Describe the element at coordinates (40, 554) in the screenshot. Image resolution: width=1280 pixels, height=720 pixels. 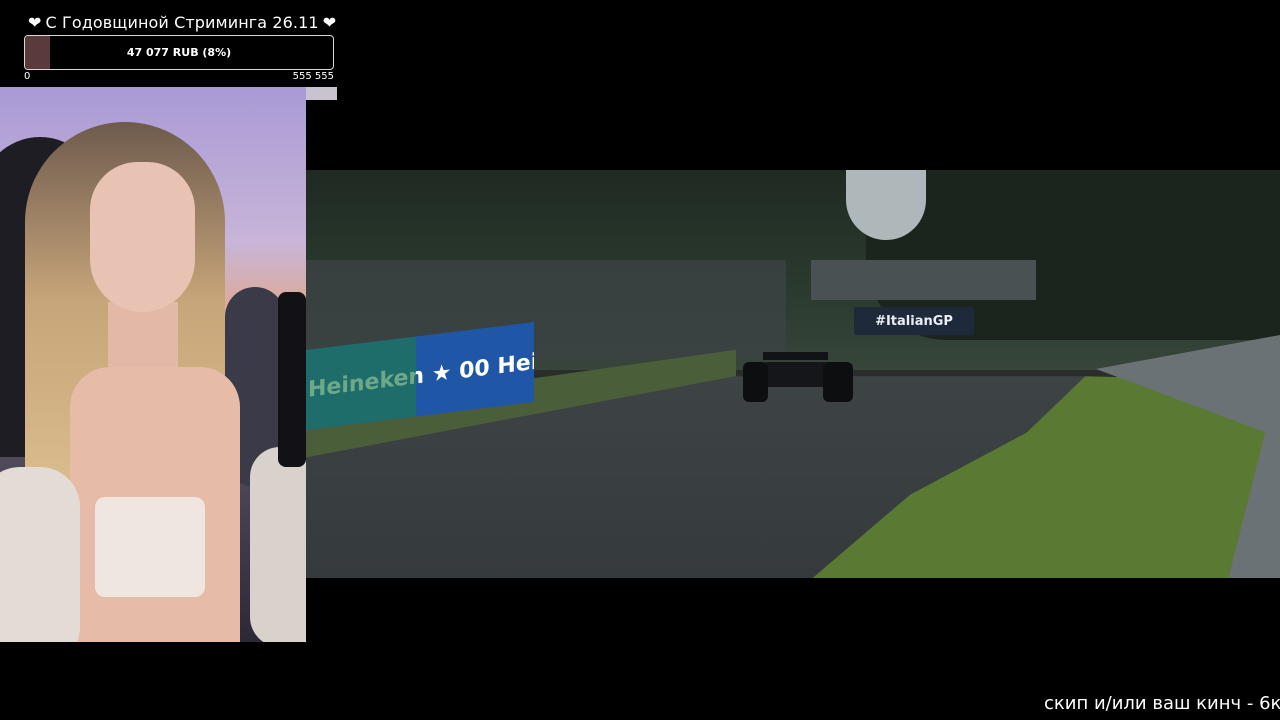
I see `sweater-left` at that location.